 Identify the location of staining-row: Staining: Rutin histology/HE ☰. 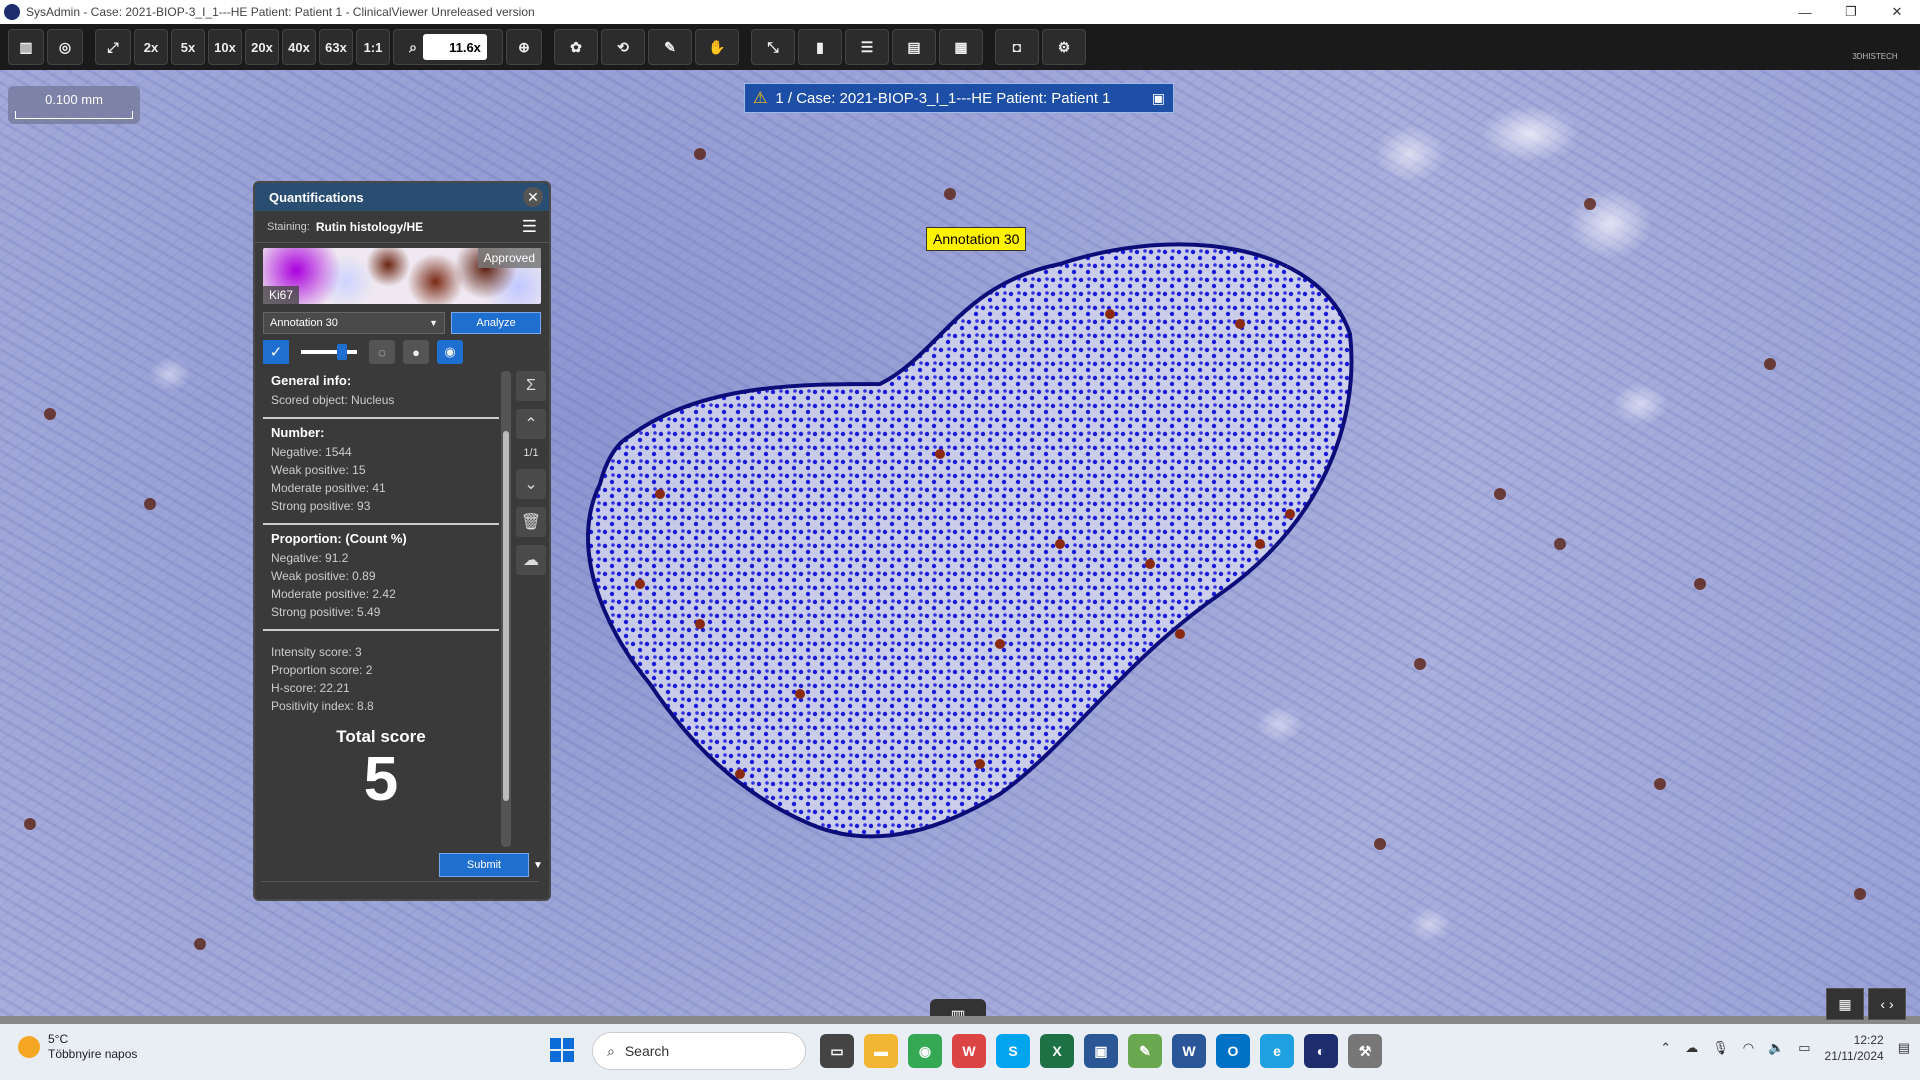
(402, 227).